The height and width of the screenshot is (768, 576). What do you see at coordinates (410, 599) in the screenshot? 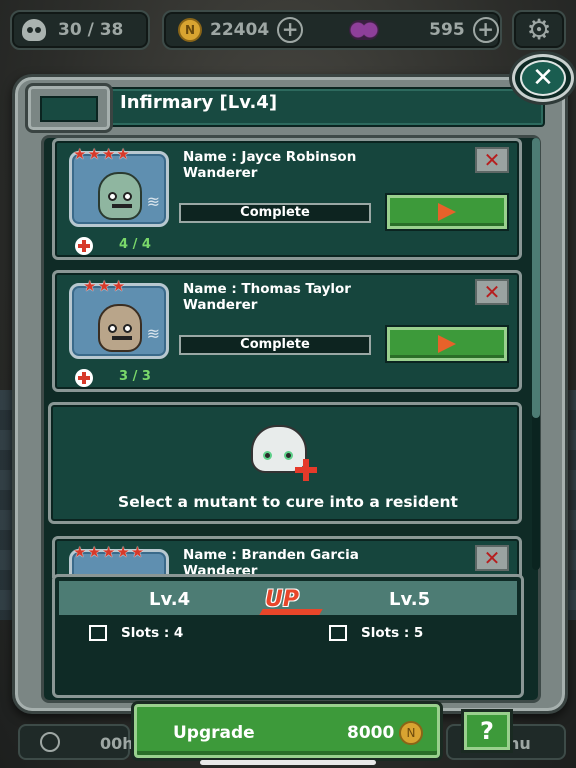
I see `next-level: Lv.5` at bounding box center [410, 599].